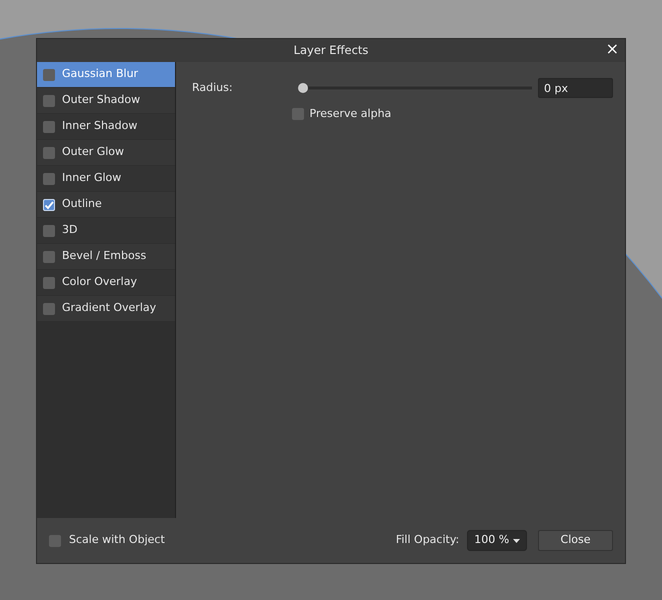  I want to click on effect-list-item: 3D, so click(106, 231).